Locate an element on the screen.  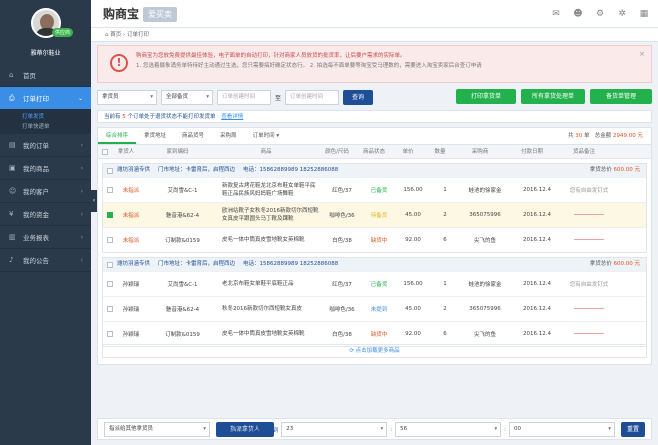
vendor-cell: 蛙池的徐家金 is located at coordinates (485, 285).